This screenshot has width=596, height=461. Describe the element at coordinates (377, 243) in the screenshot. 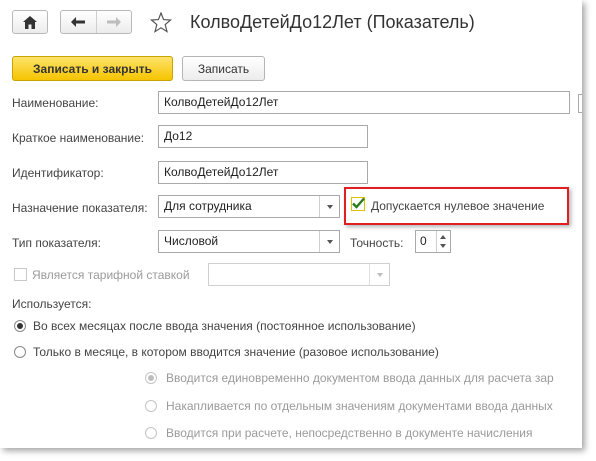

I see `precision-label: Точность:` at that location.